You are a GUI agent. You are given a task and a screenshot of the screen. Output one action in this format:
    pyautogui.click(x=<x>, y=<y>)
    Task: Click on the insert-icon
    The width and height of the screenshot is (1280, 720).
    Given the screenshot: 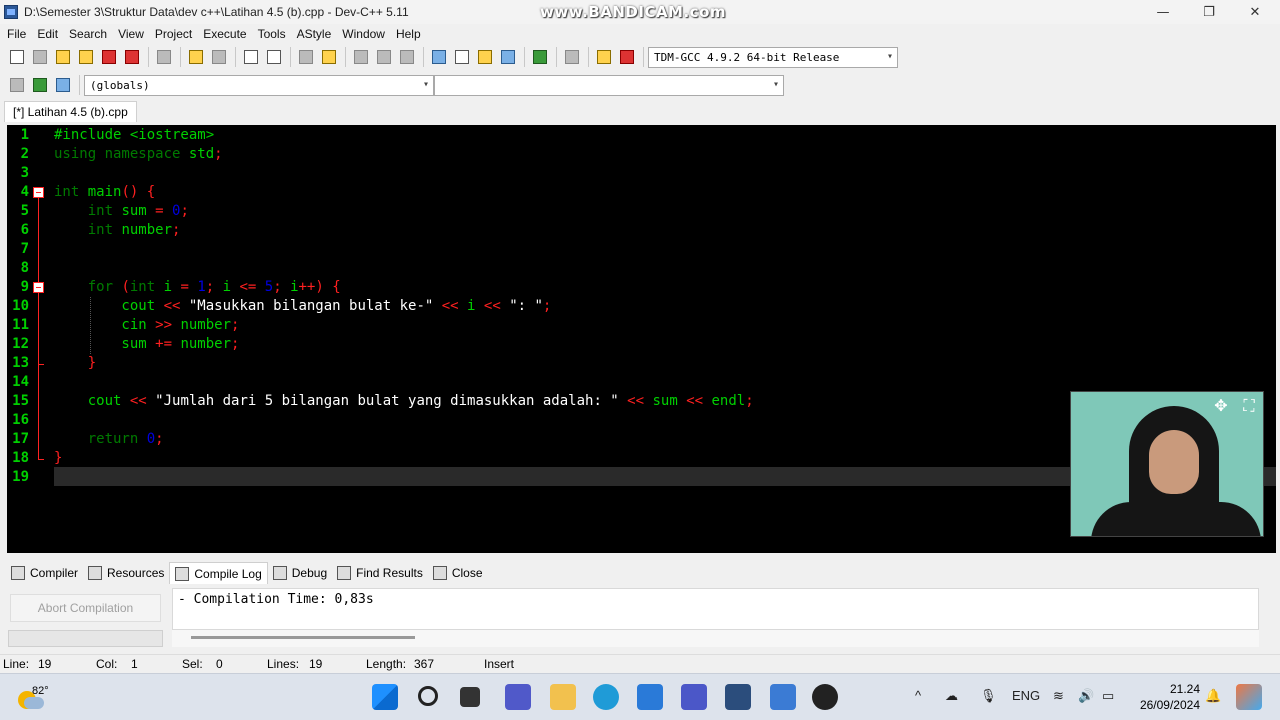 What is the action you would take?
    pyautogui.click(x=40, y=85)
    